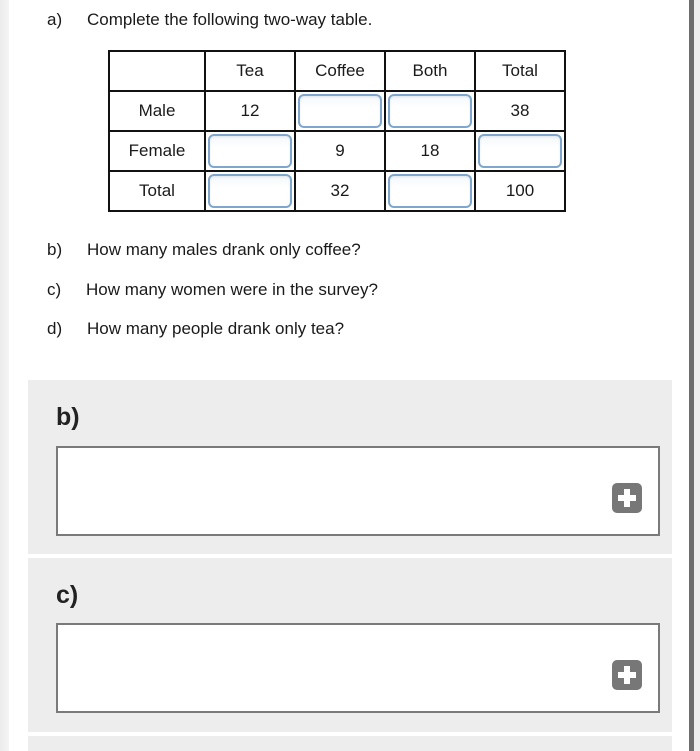 This screenshot has height=751, width=700. I want to click on question-letter: a), so click(55, 19).